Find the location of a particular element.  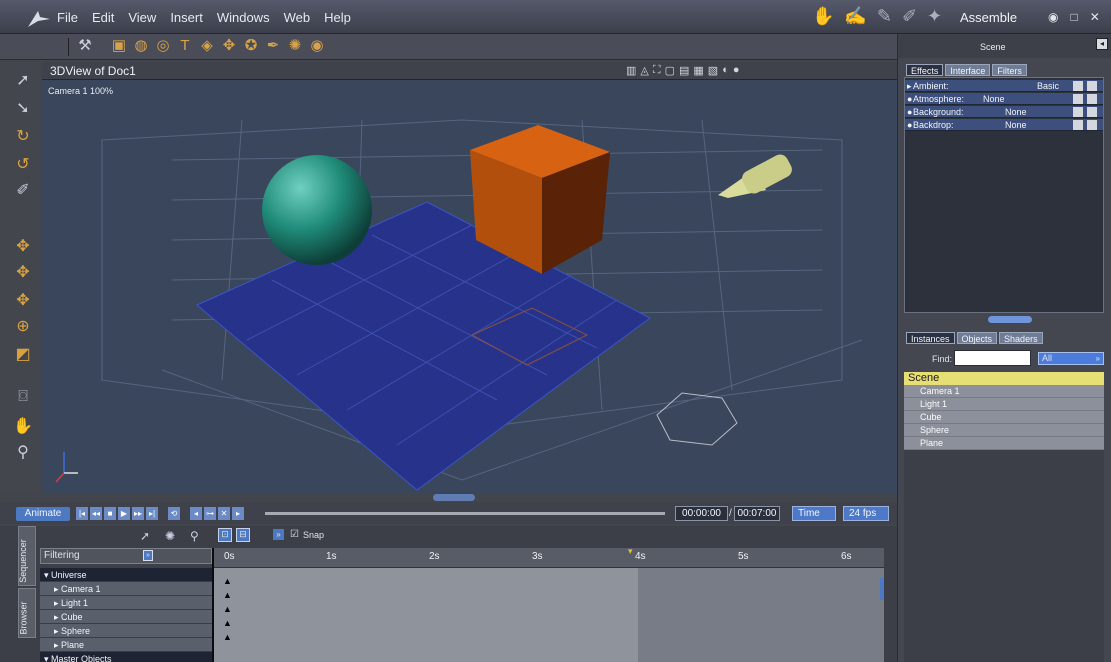

eye-icon: ◉ is located at coordinates (1053, 17).